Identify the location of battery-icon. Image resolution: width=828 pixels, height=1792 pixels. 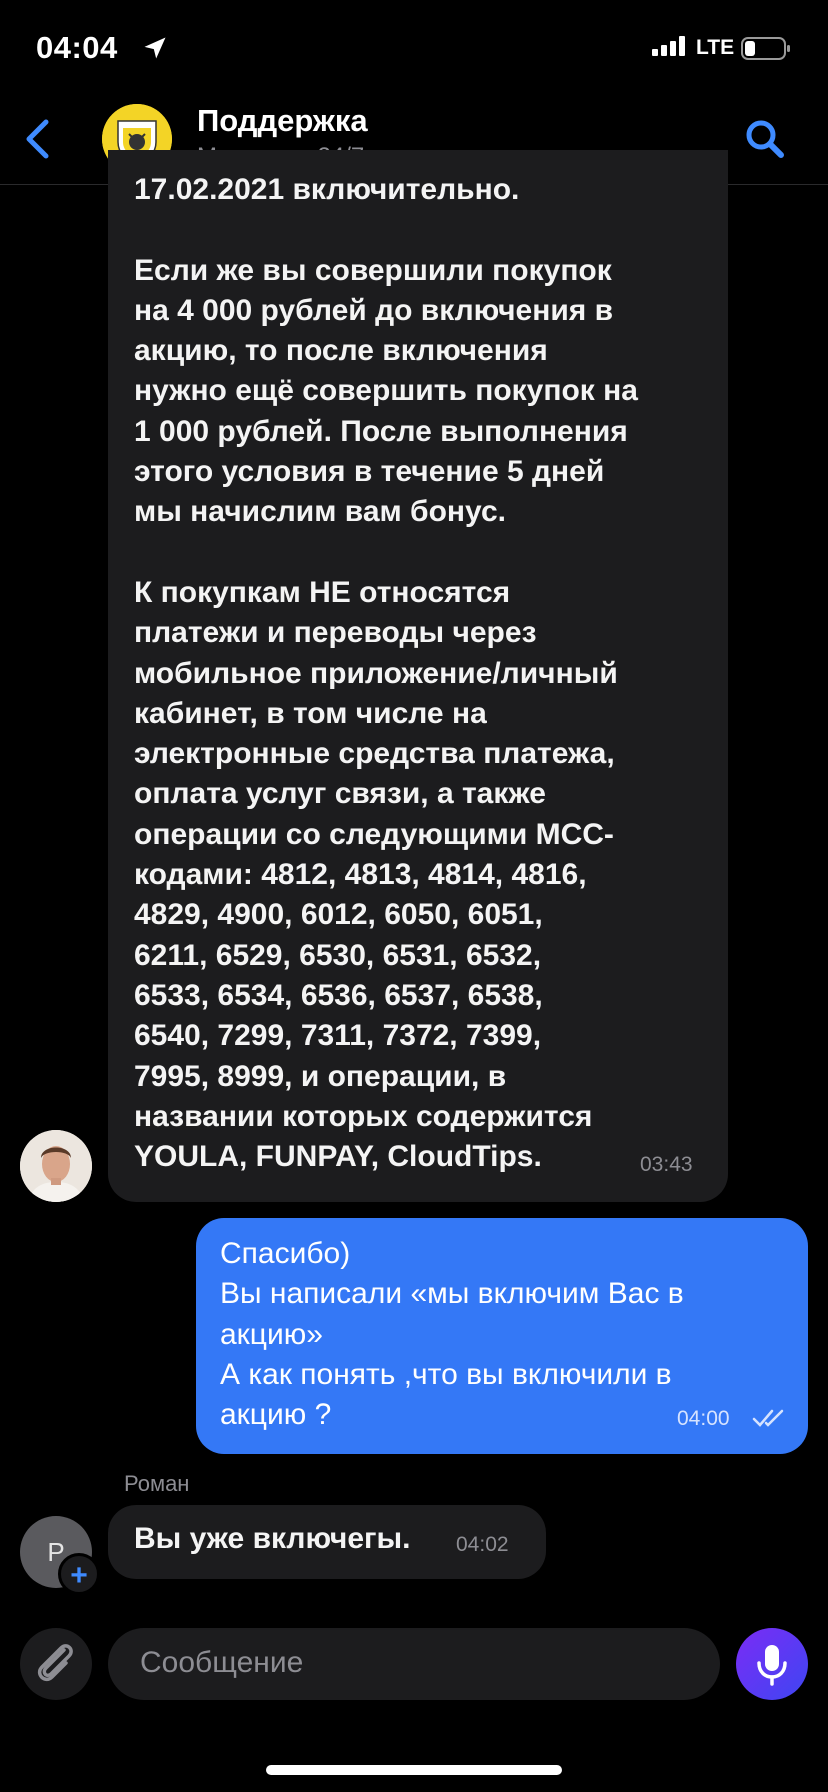
(765, 48).